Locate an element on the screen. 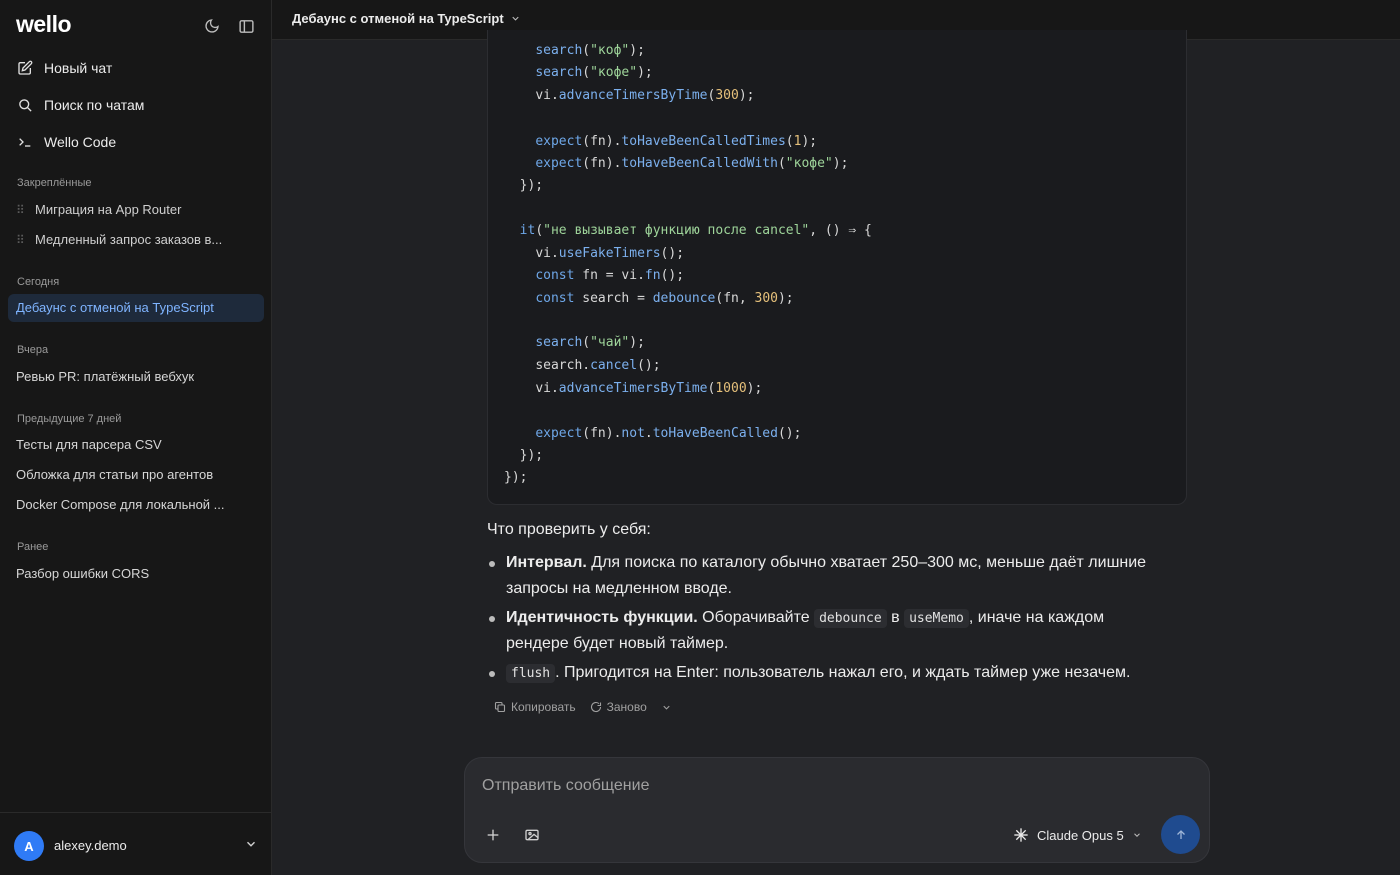 The width and height of the screenshot is (1400, 875). copy-button: Копировать is located at coordinates (535, 707).